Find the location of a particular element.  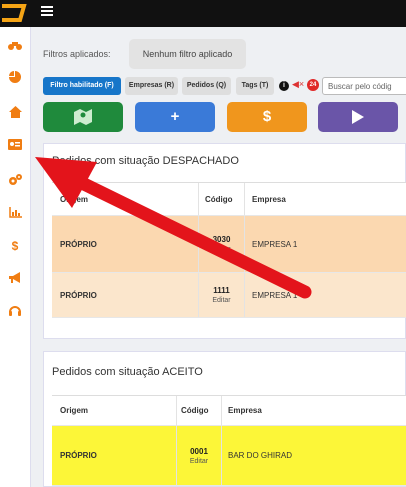

table-row: PRÓPRIO 0001 Editar BAR DO GHIRAD is located at coordinates (229, 456).